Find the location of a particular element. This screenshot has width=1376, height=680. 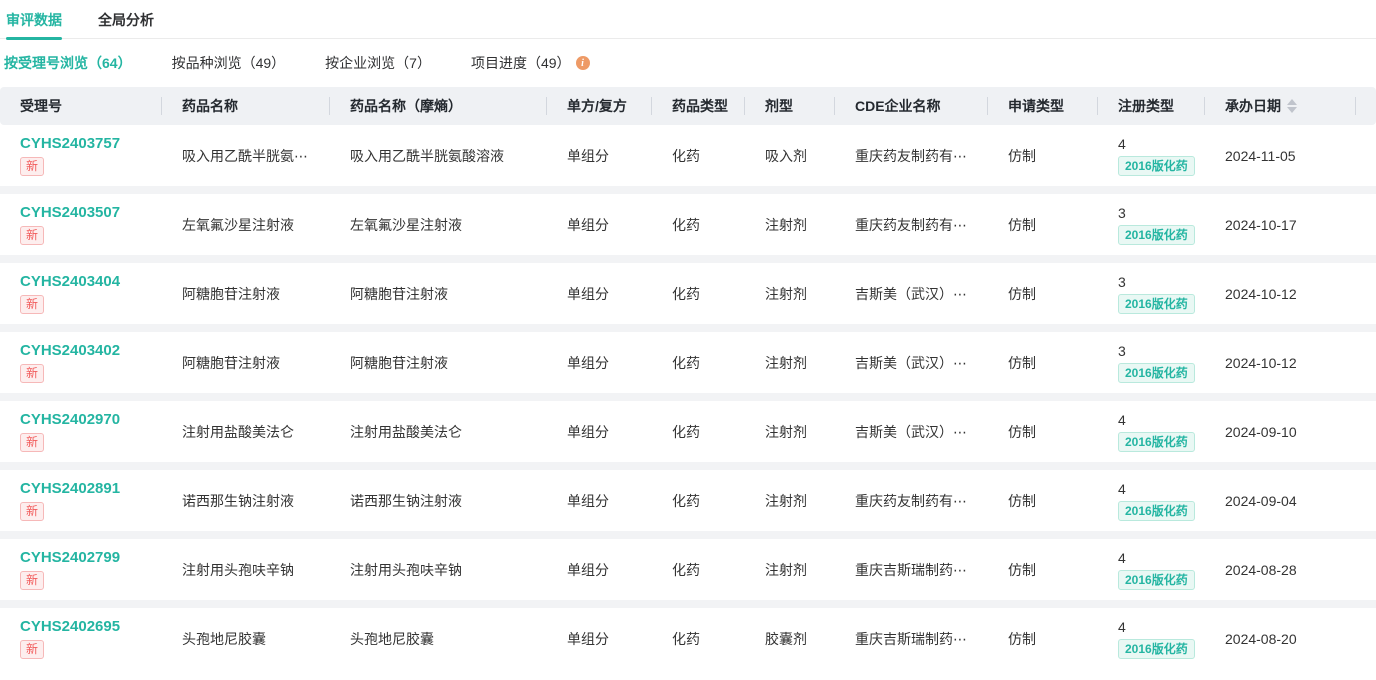

cell-drug-name: 诺西那生钠注射液 is located at coordinates (238, 500).